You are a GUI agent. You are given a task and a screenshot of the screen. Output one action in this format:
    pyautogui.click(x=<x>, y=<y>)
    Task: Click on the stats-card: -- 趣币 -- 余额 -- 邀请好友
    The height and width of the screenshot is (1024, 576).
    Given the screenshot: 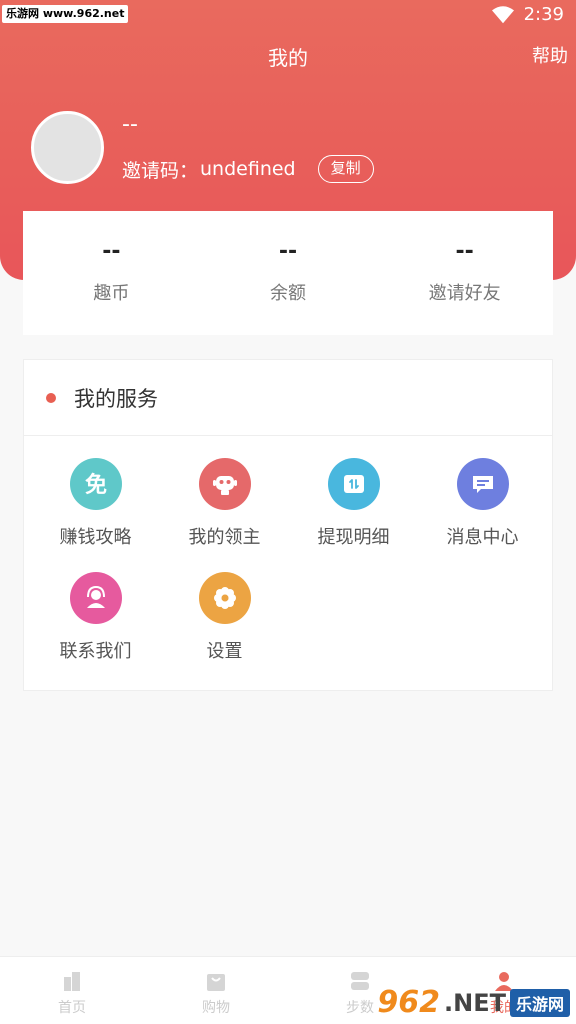 What is the action you would take?
    pyautogui.click(x=288, y=273)
    